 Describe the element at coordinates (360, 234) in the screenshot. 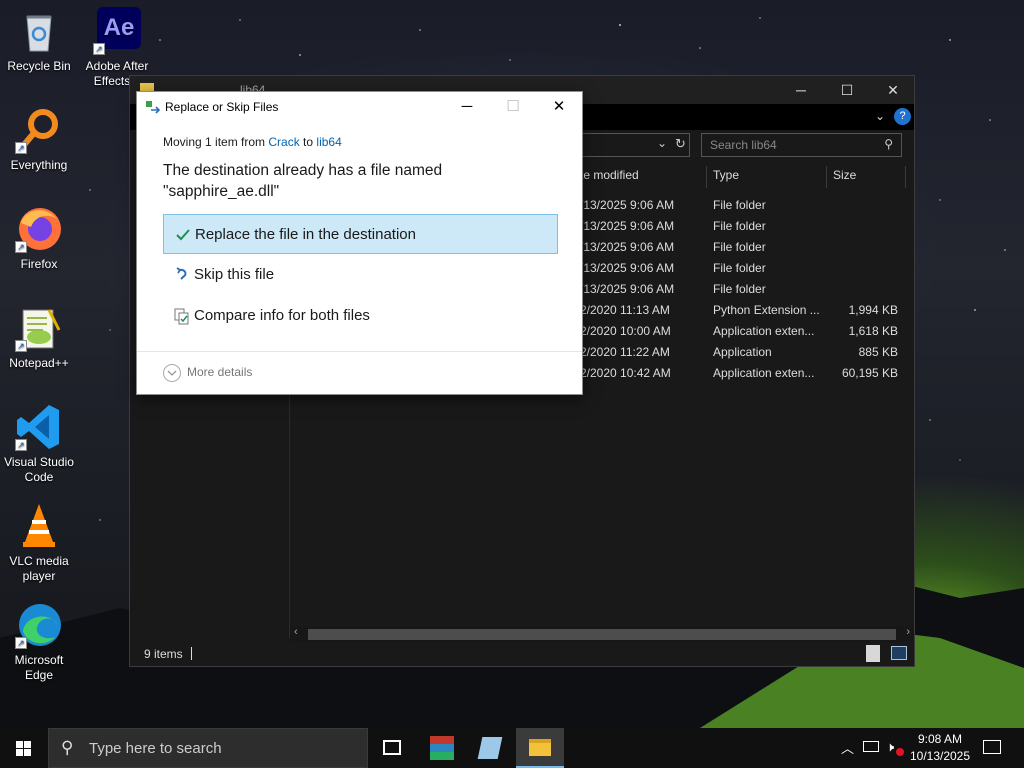

I see `replace-file-option: Replace the file in the destination` at that location.